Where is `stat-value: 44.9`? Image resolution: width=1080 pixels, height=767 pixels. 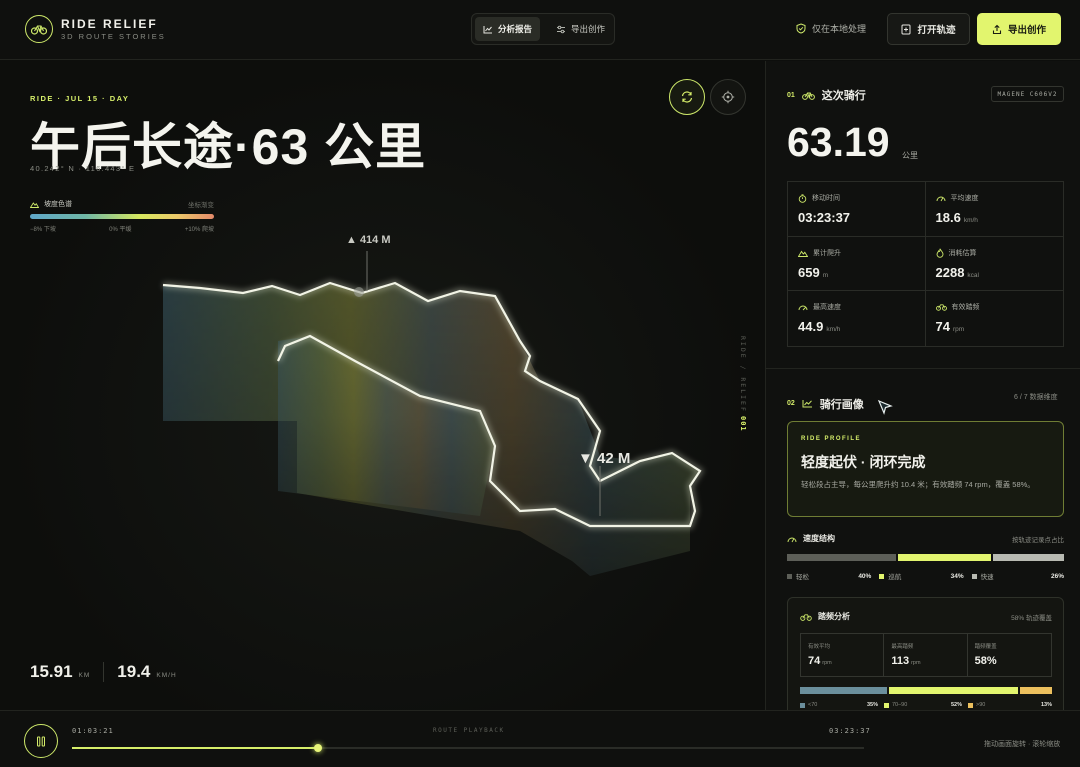 stat-value: 44.9 is located at coordinates (811, 327).